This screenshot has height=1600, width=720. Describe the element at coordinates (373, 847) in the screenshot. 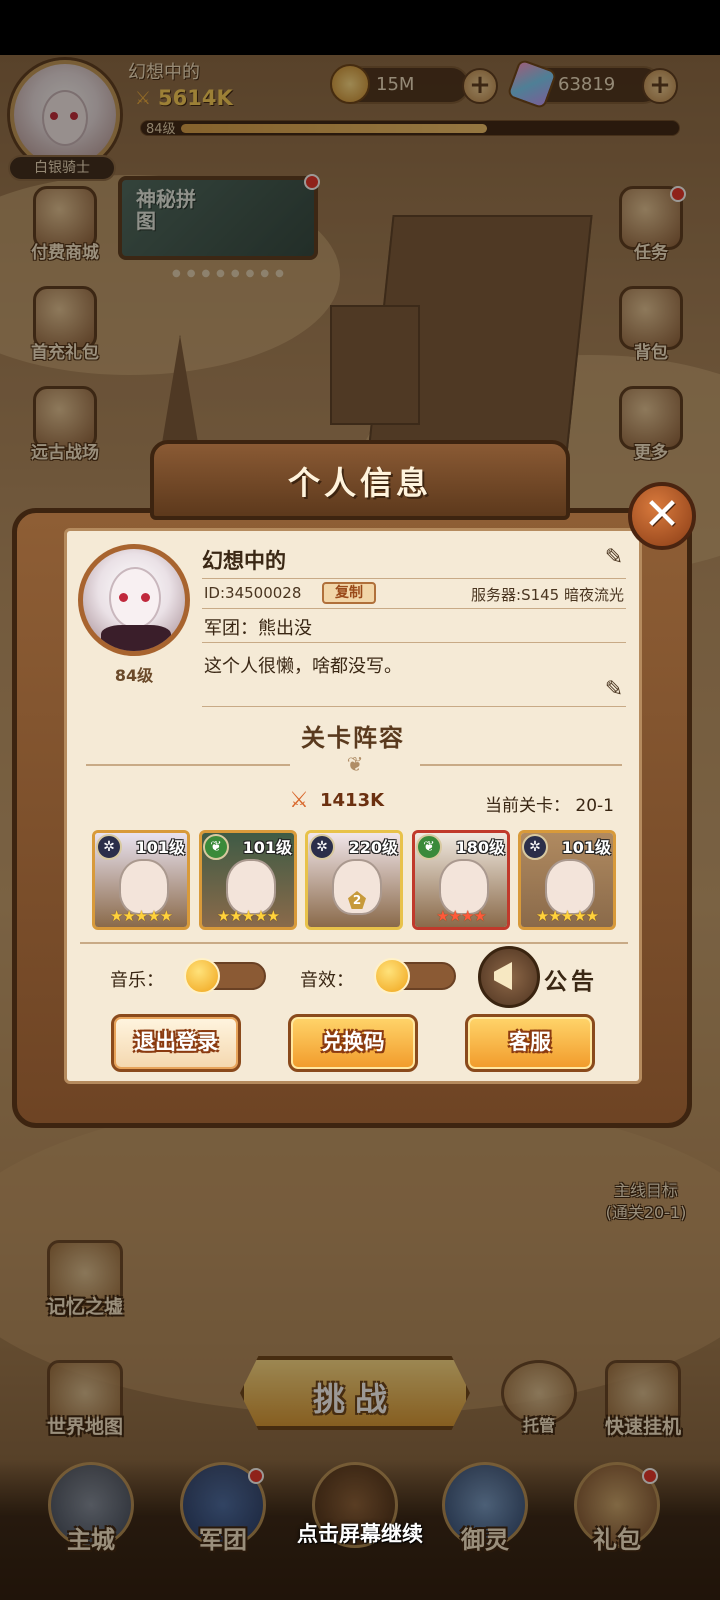

I see `hero-level: 220级` at that location.